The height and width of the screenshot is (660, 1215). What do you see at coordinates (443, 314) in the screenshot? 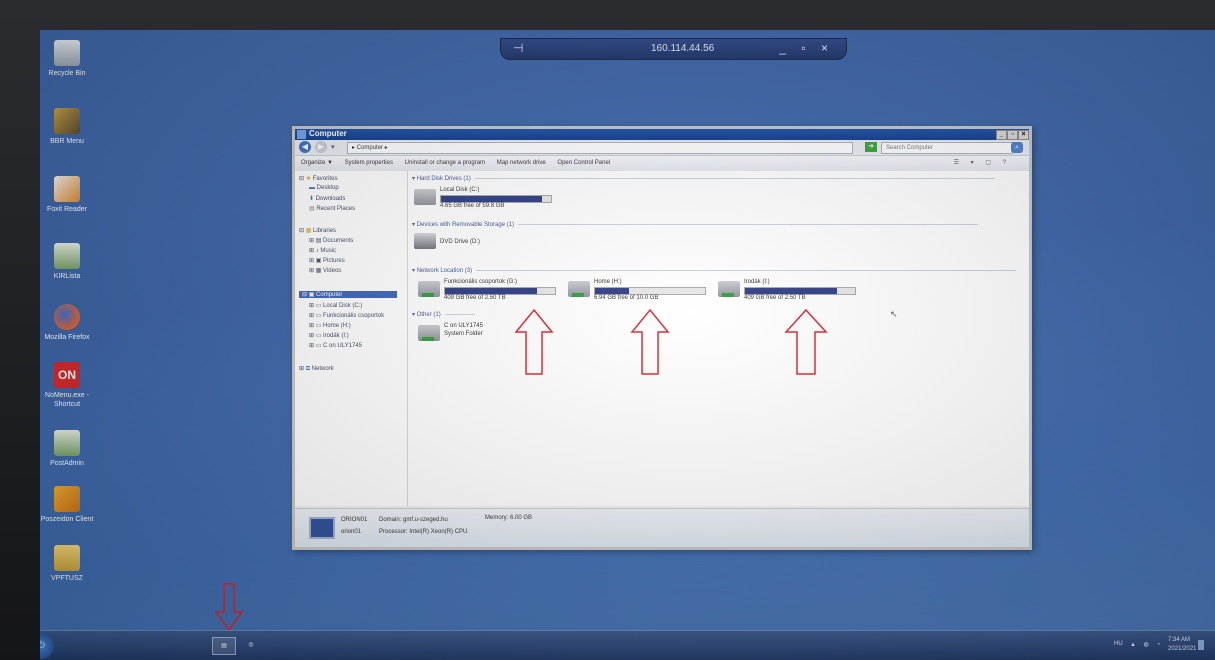
I see `group-header-other: ▾ Other (1)` at bounding box center [443, 314].